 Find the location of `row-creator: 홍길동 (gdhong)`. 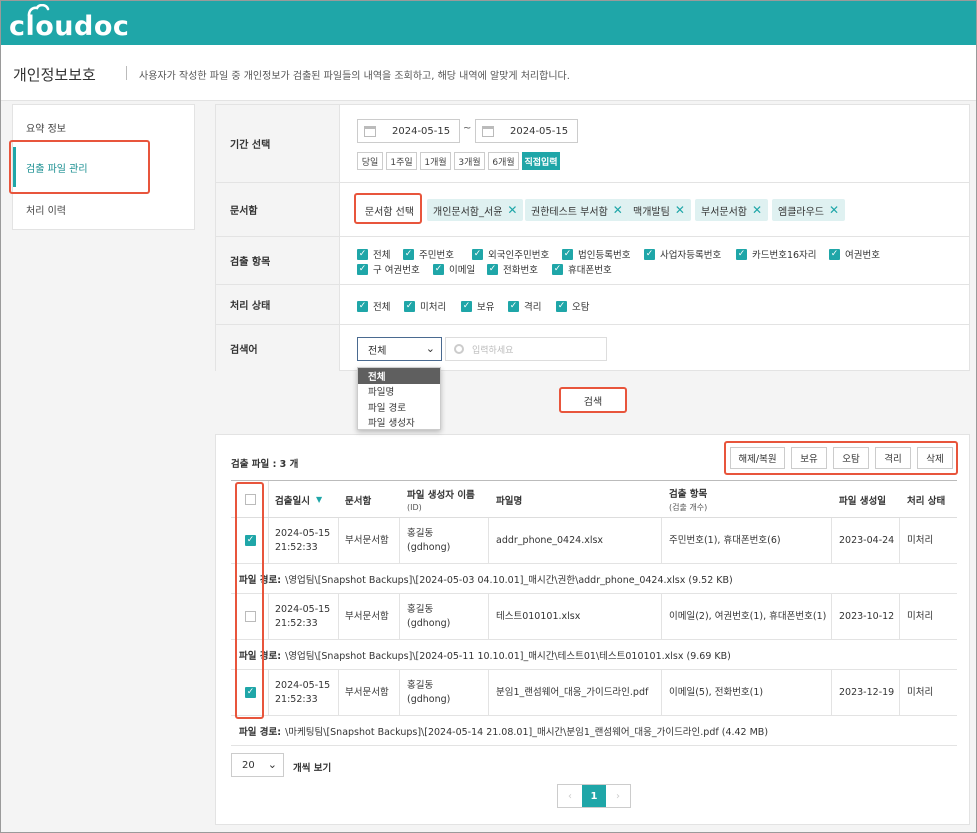

row-creator: 홍길동 (gdhong) is located at coordinates (428, 617).